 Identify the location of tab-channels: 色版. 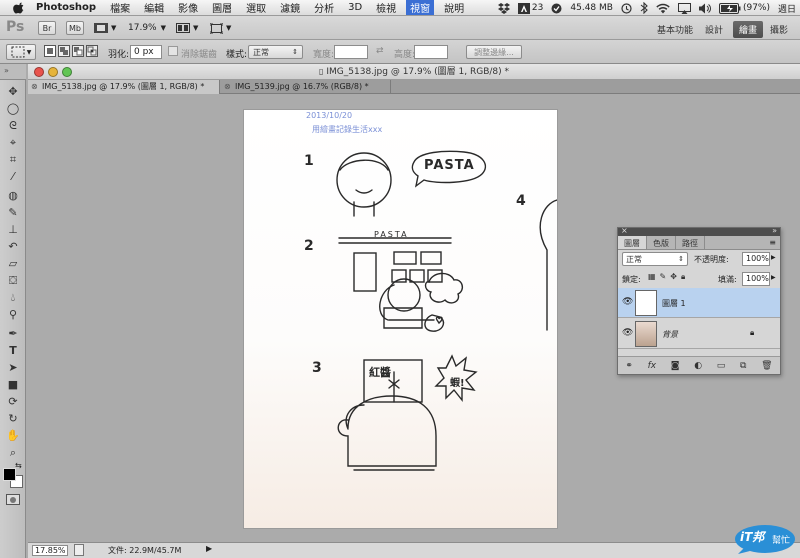
(661, 242).